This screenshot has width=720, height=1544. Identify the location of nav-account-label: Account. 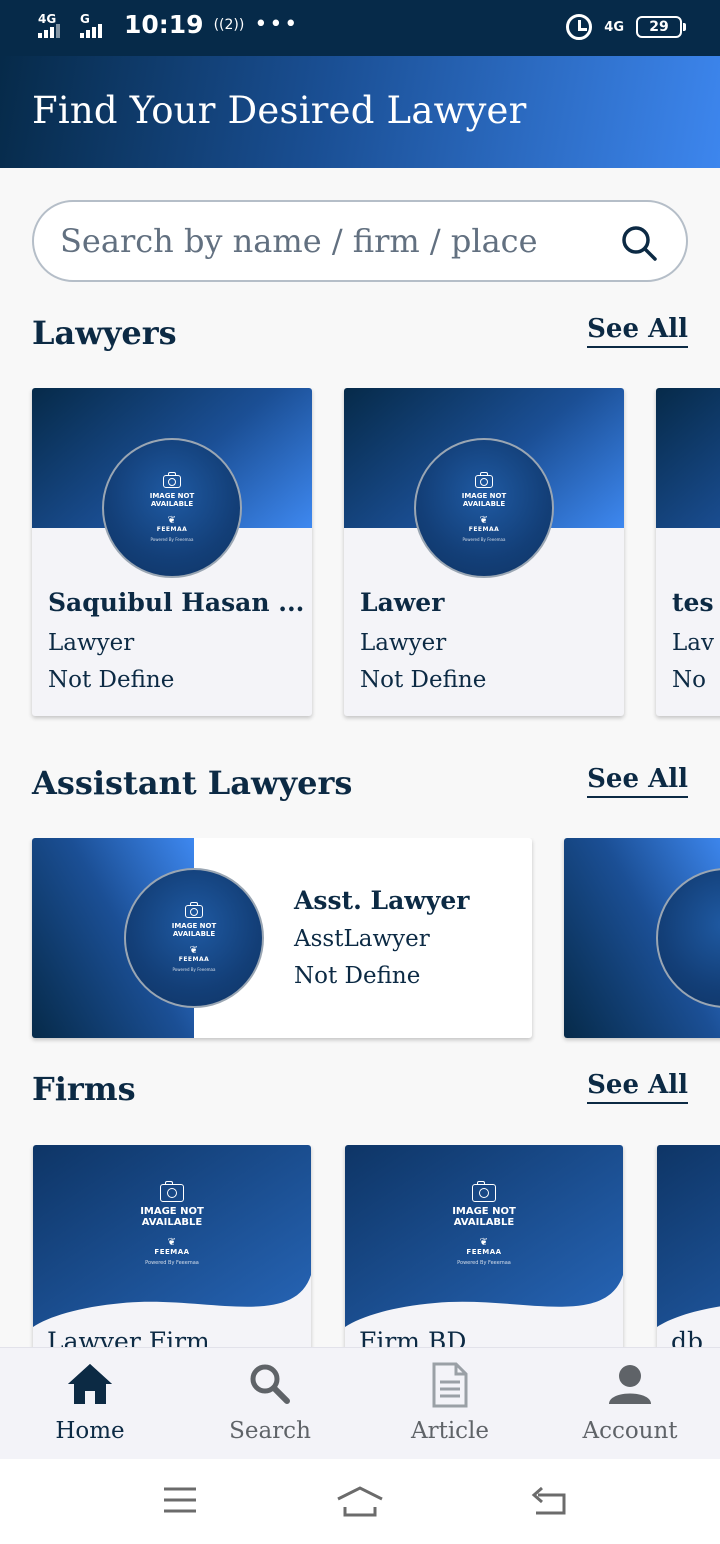
(630, 1431).